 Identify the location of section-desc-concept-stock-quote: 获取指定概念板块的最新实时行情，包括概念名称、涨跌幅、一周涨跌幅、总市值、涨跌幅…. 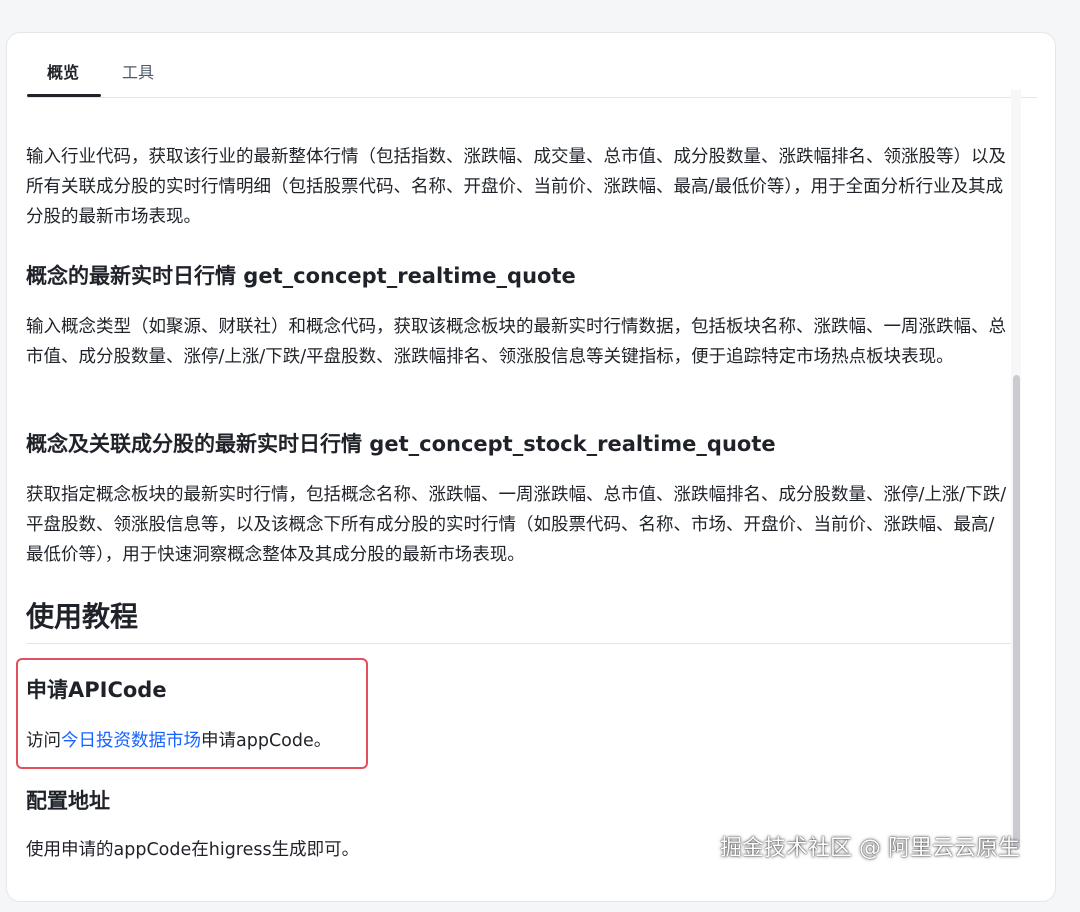
(516, 525).